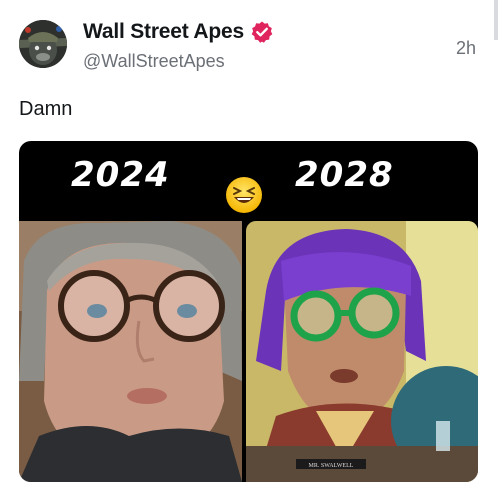 The image size is (498, 500). What do you see at coordinates (496, 20) in the screenshot?
I see `scrollbar-thumb` at bounding box center [496, 20].